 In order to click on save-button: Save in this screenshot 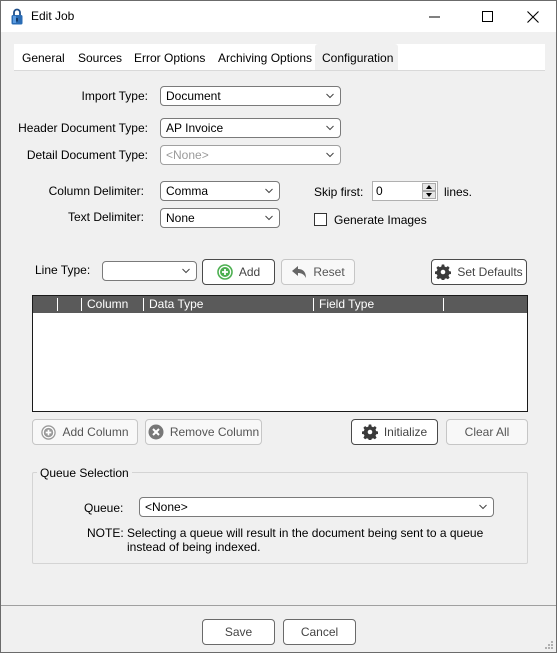, I will do `click(238, 632)`.